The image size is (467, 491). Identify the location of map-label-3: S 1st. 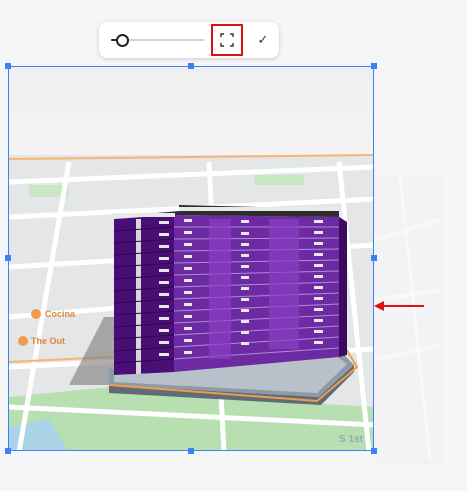
(351, 439).